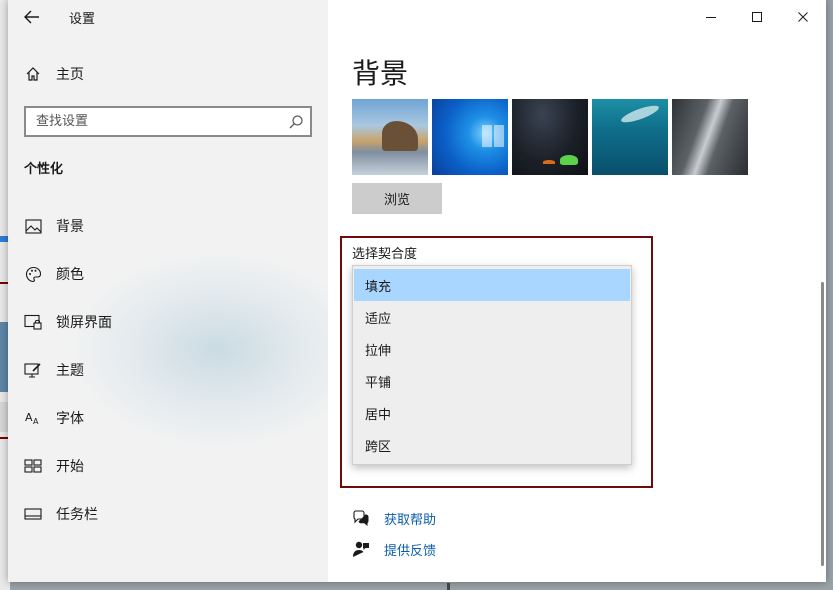  Describe the element at coordinates (380, 73) in the screenshot. I see `page-title: 背景` at that location.